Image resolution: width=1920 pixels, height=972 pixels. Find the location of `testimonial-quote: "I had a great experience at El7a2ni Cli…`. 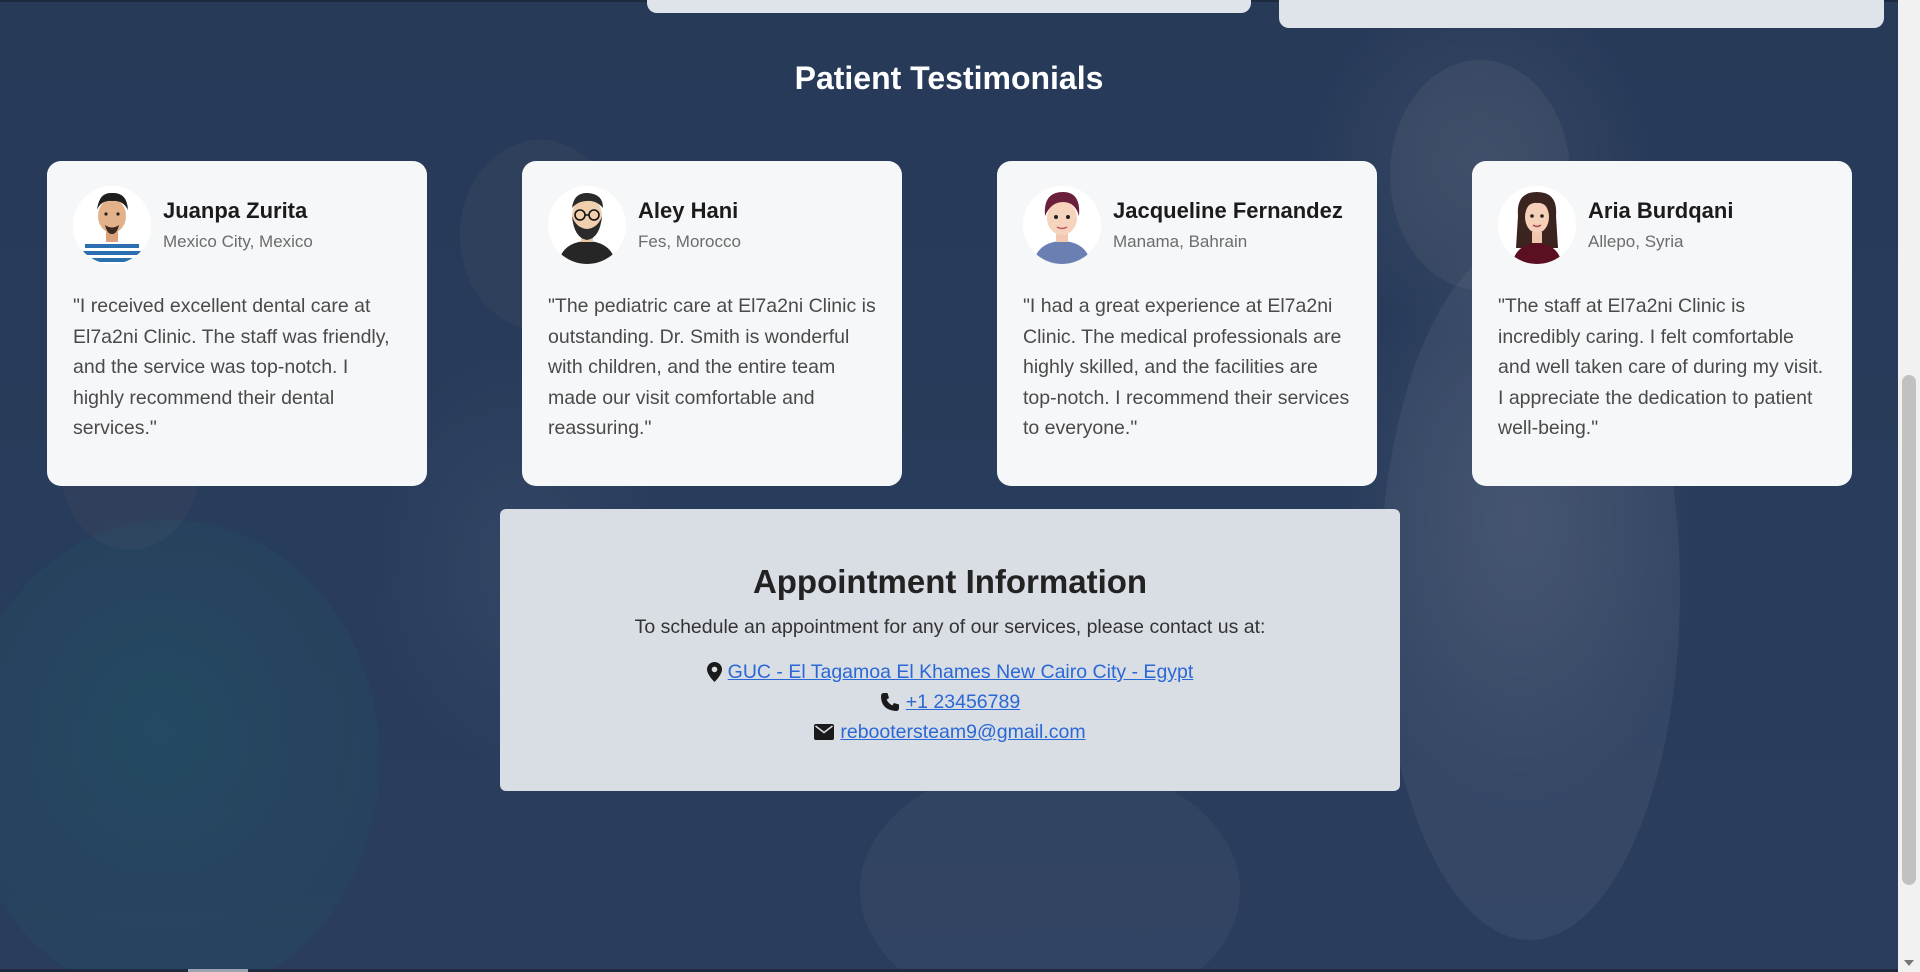

testimonial-quote: "I had a great experience at El7a2ni Cli… is located at coordinates (1186, 367).